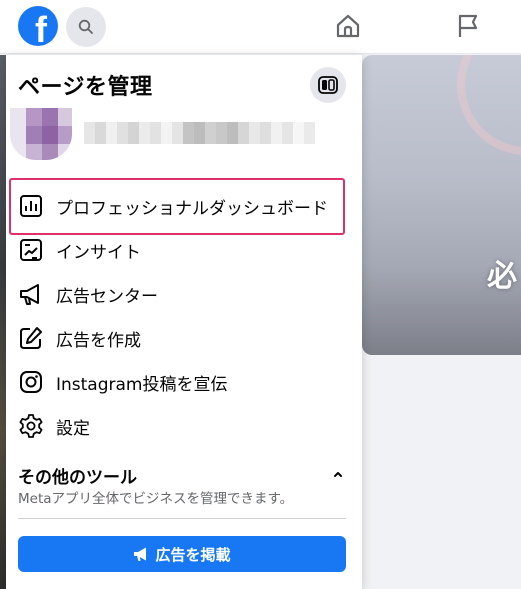 The width and height of the screenshot is (521, 589). What do you see at coordinates (260, 27) in the screenshot?
I see `top-navigation-bar: f` at bounding box center [260, 27].